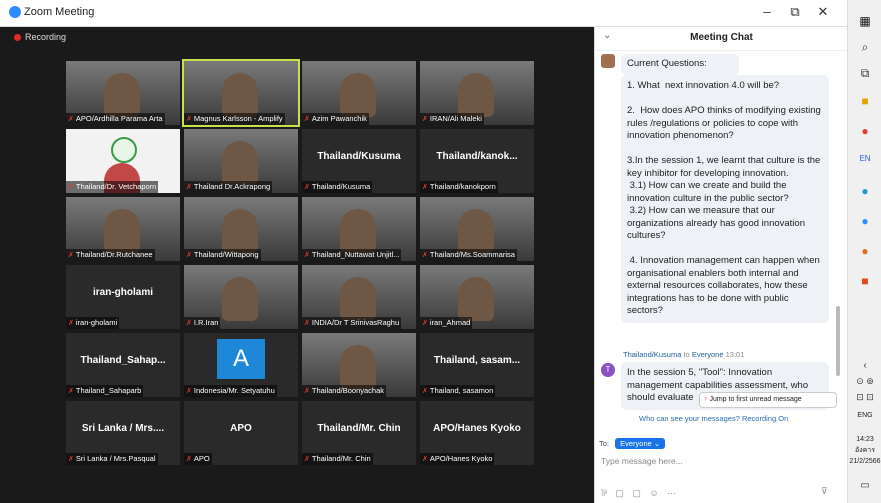  Describe the element at coordinates (461, 390) in the screenshot. I see `participant-name: Thailand, sasamon` at that location.